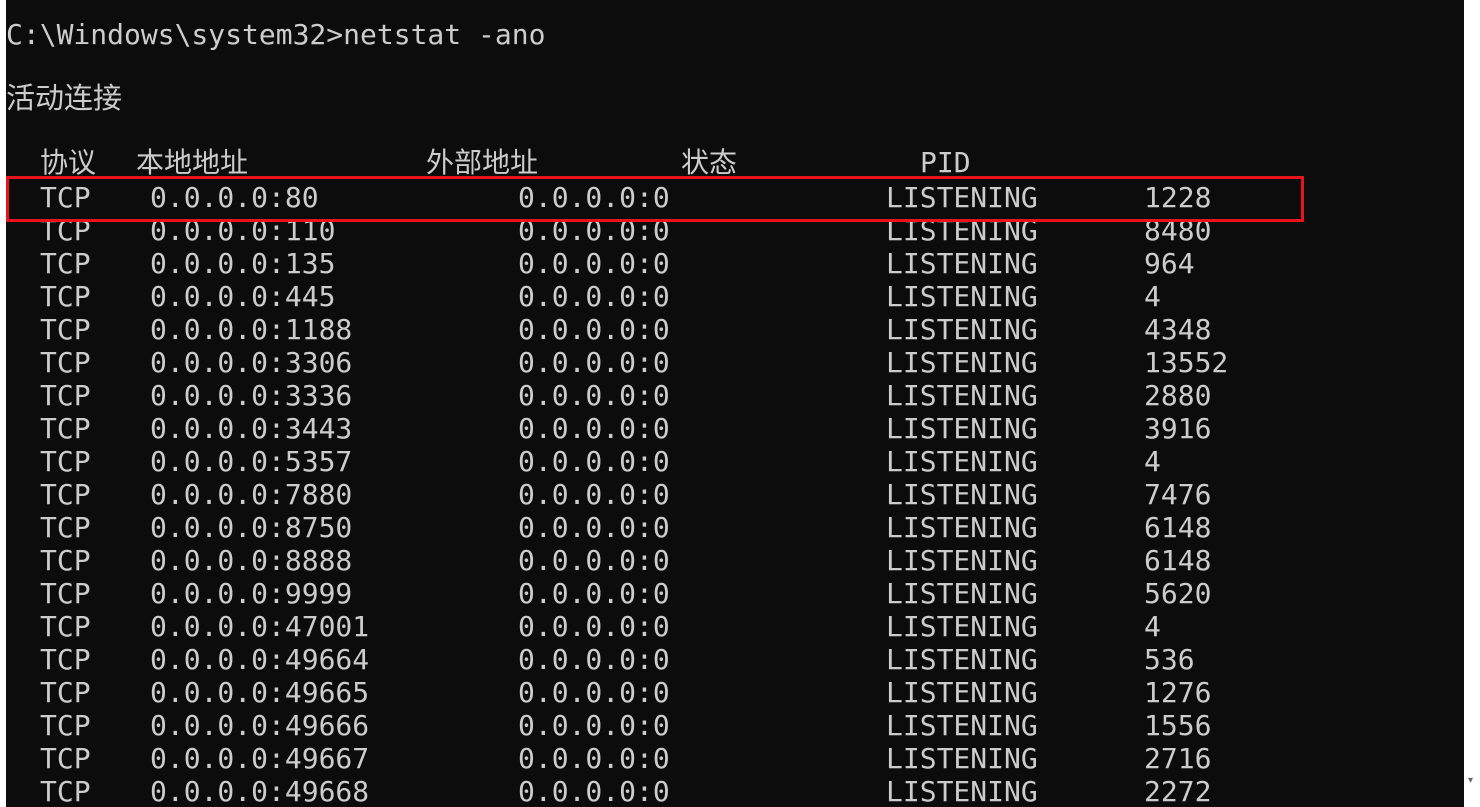 The image size is (1480, 807). I want to click on cell-pid: 2880, so click(1178, 395).